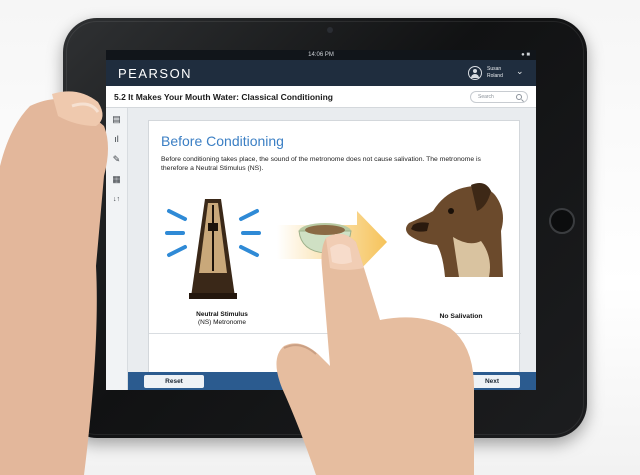 The height and width of the screenshot is (475, 640). What do you see at coordinates (222, 141) in the screenshot?
I see `card-title: Before Conditioning` at bounding box center [222, 141].